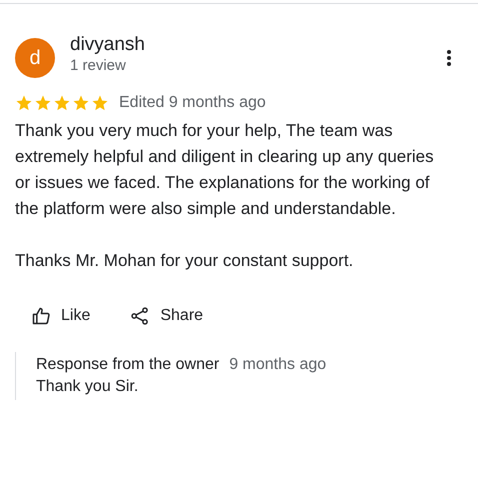 The image size is (478, 478). Describe the element at coordinates (128, 365) in the screenshot. I see `response-title: Response from the owner` at that location.